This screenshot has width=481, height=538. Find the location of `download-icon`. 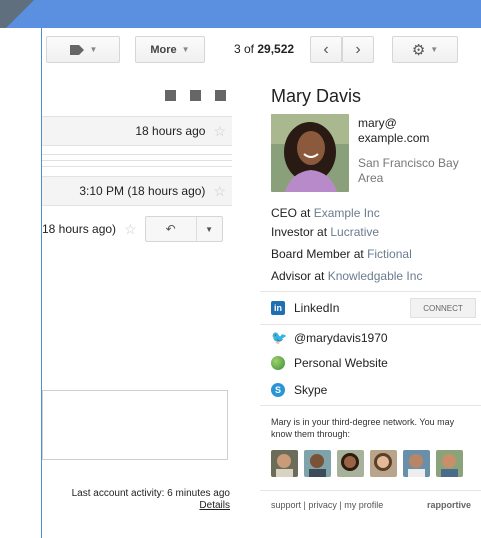

download-icon is located at coordinates (170, 95).